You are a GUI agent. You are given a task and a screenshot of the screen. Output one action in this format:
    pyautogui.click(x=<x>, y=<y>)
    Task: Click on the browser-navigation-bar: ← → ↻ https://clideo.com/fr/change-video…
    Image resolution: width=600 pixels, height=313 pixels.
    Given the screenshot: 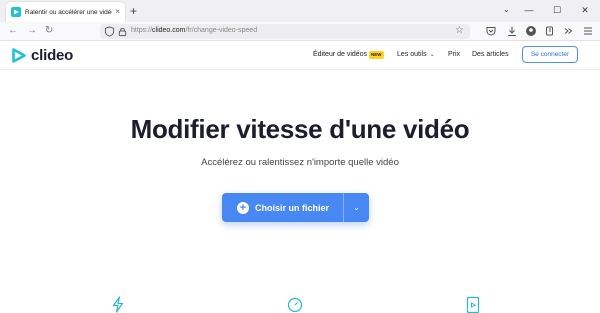 What is the action you would take?
    pyautogui.click(x=300, y=31)
    